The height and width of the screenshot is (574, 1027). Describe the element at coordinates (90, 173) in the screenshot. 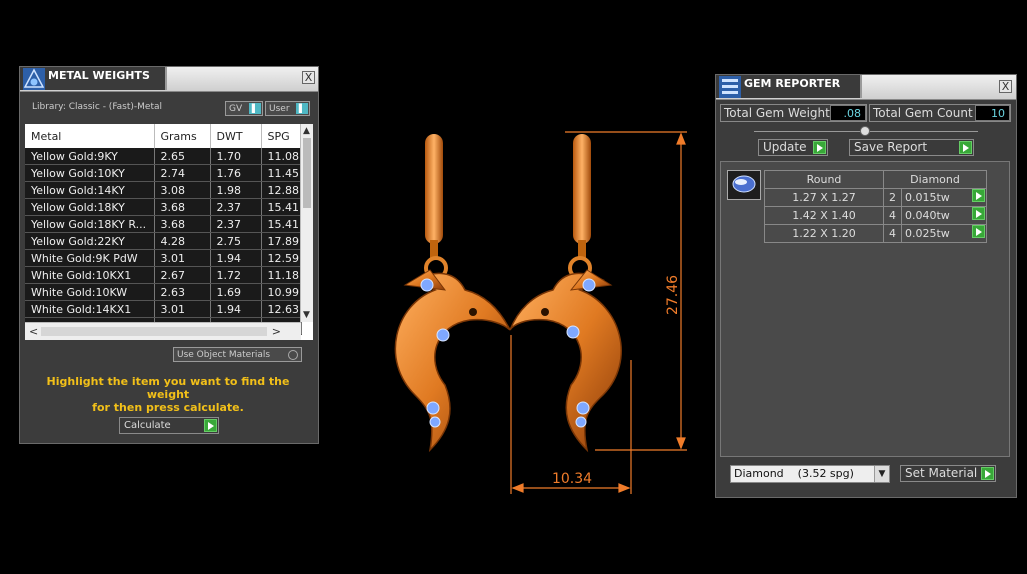

I see `cell-metal: Yellow Gold:10KY` at that location.